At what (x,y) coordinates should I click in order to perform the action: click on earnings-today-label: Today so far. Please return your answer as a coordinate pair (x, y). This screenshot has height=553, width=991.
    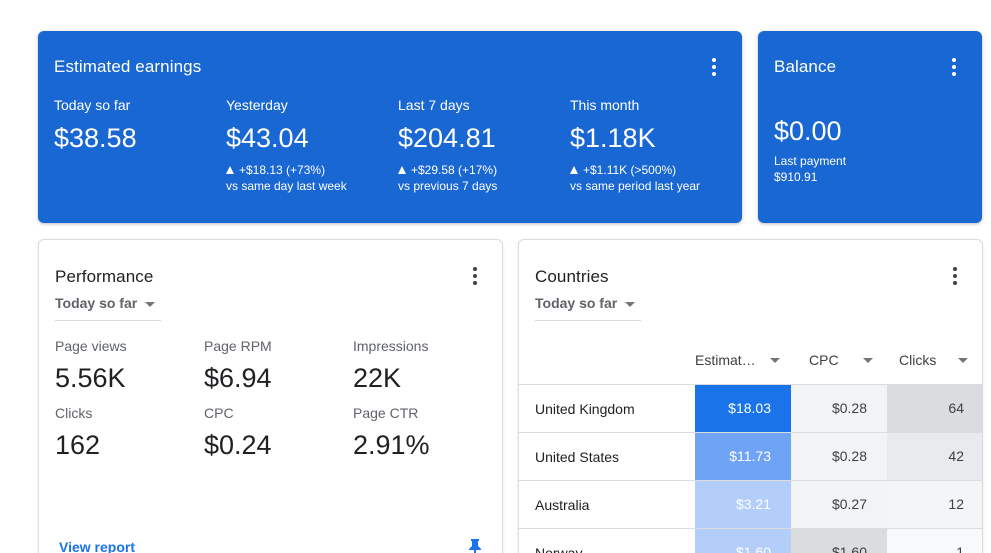
    Looking at the image, I should click on (92, 105).